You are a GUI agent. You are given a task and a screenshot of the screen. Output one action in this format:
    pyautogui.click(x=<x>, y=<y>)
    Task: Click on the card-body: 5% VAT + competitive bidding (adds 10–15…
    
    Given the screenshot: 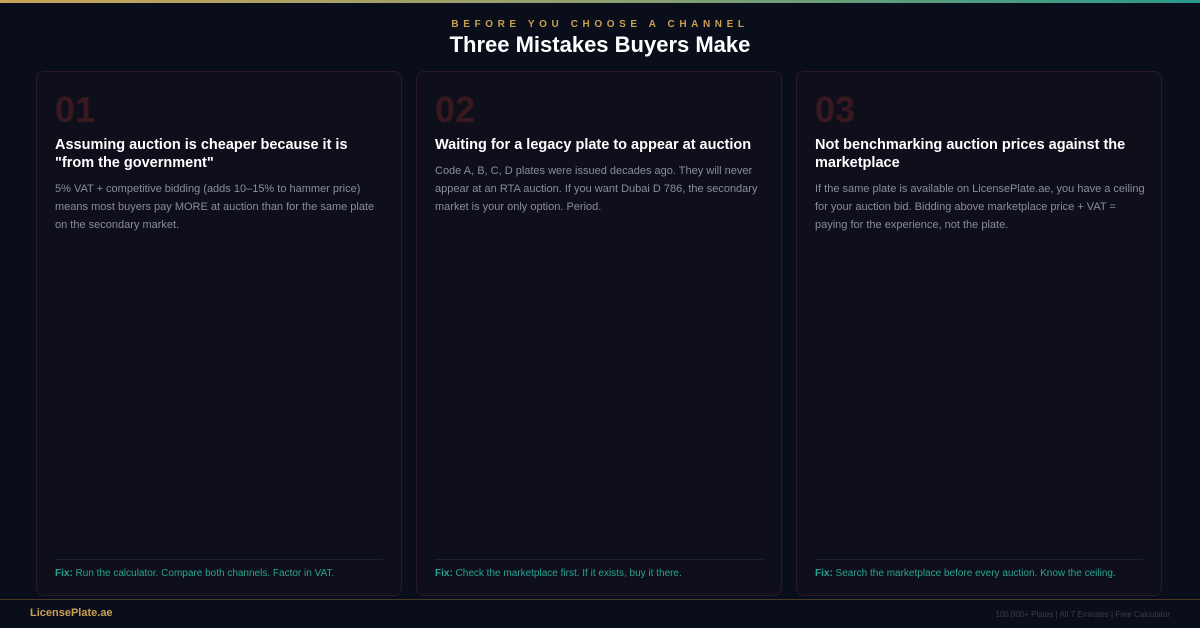 What is the action you would take?
    pyautogui.click(x=215, y=207)
    